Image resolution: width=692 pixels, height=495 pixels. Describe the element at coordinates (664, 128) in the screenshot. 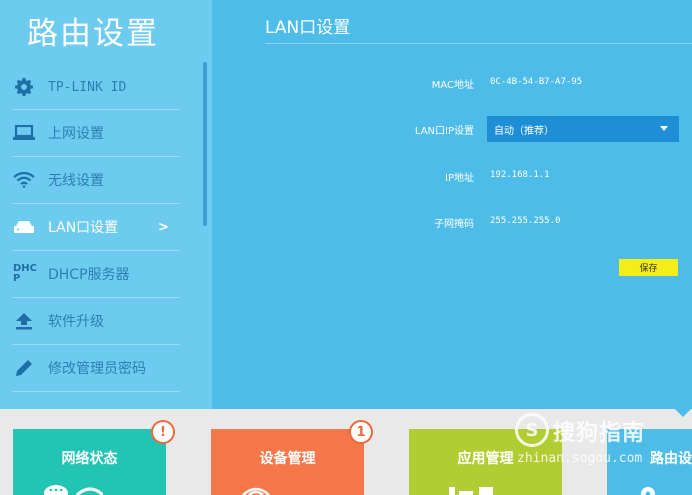

I see `caret-down-icon` at that location.